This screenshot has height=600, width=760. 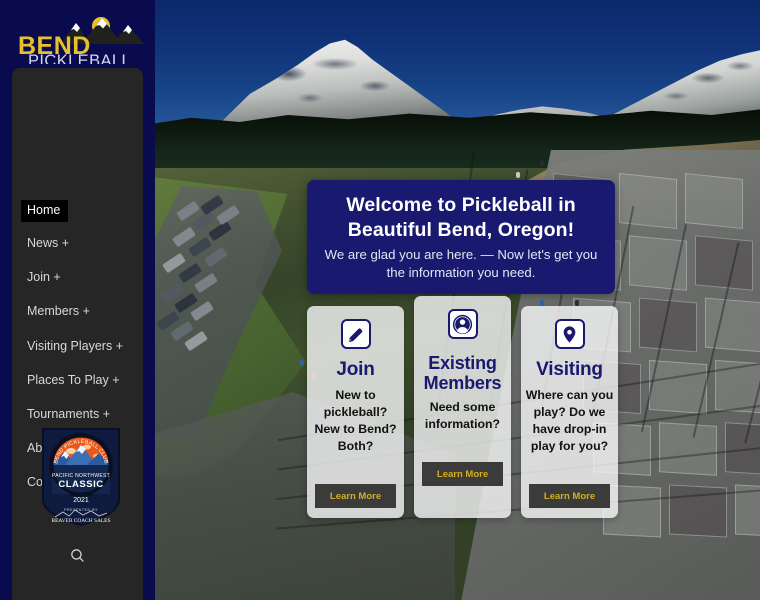 I want to click on sidebar-item-visiting-players: Visiting Players +, so click(x=77, y=347).